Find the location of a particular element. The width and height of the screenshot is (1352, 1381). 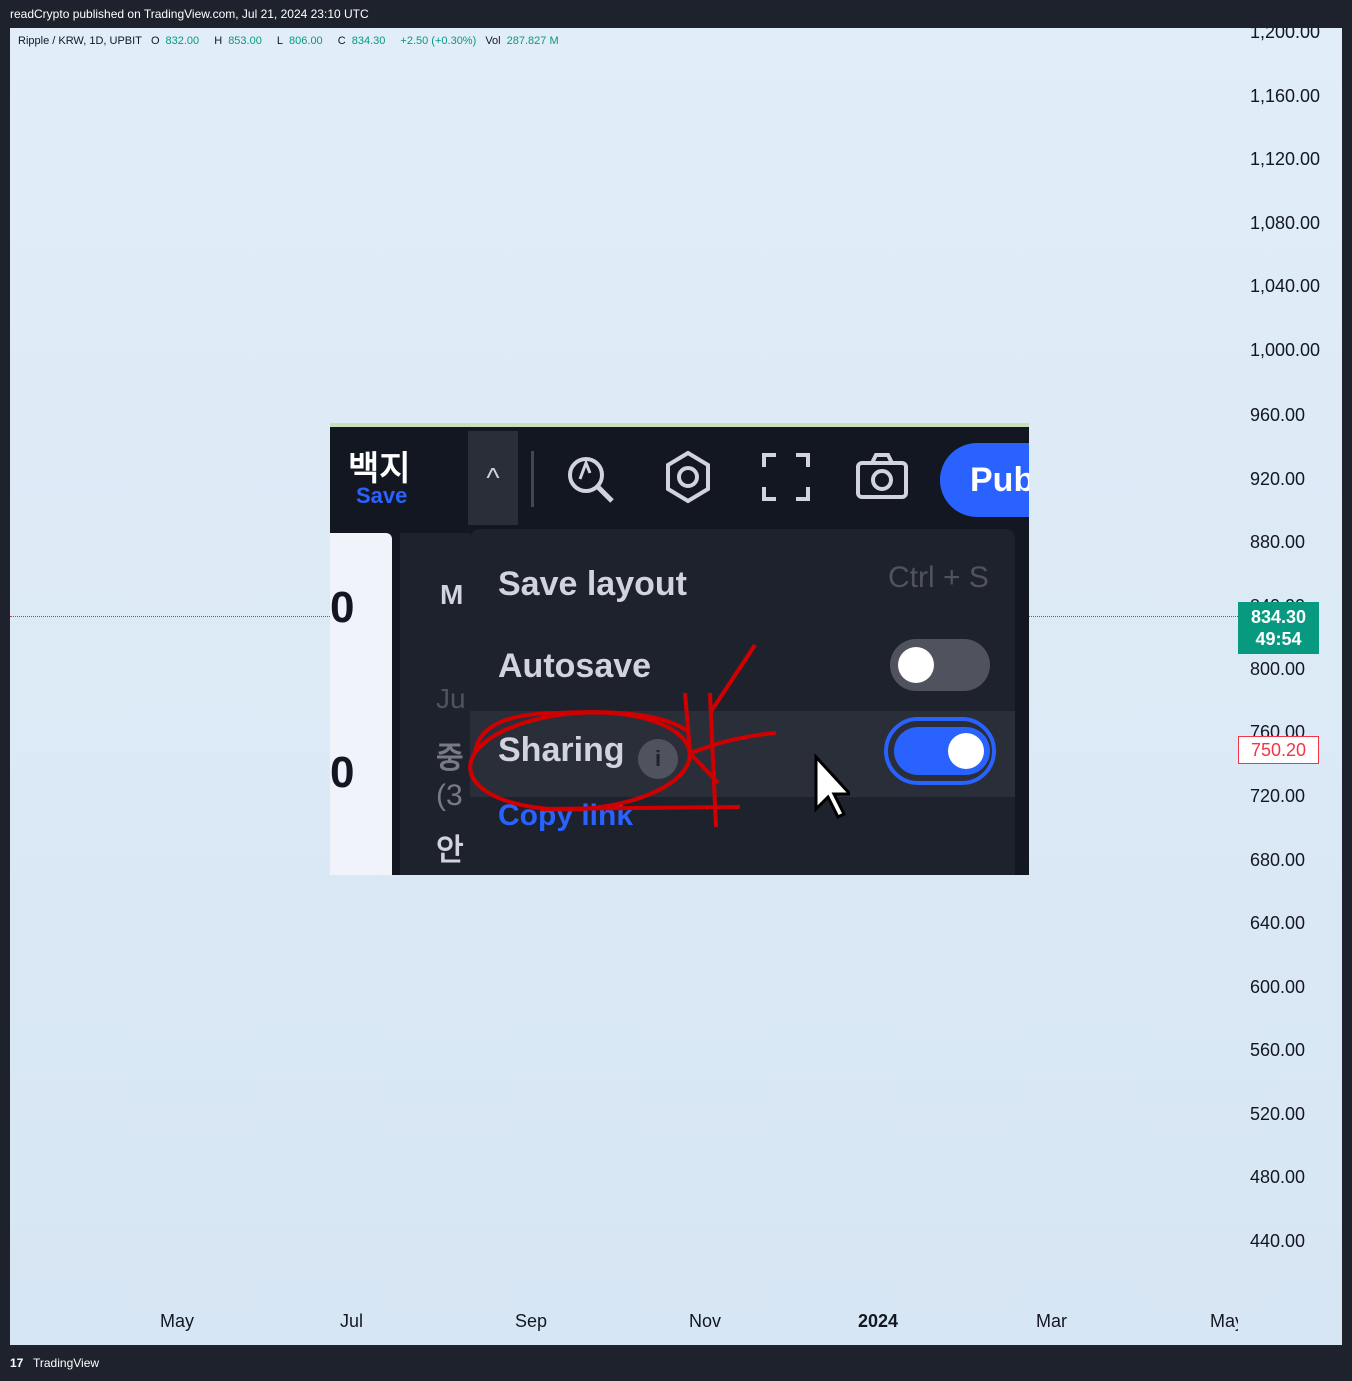

save-status: Save is located at coordinates (382, 495).